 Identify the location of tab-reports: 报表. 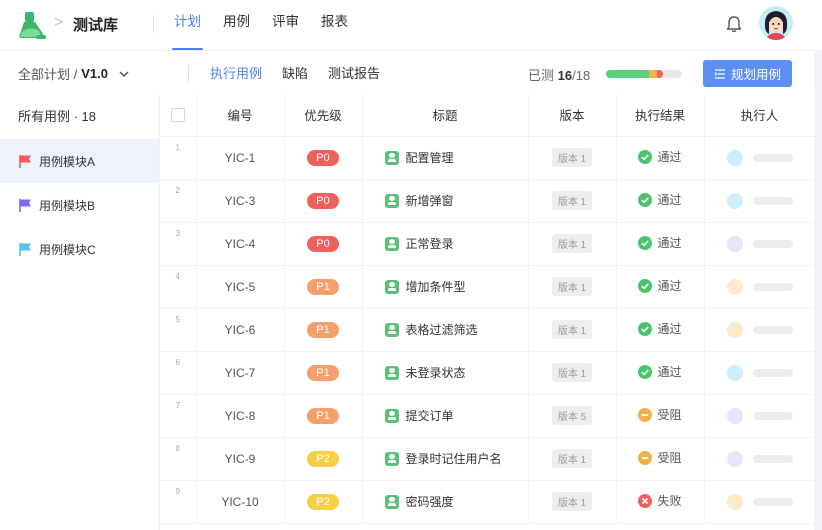
(334, 25).